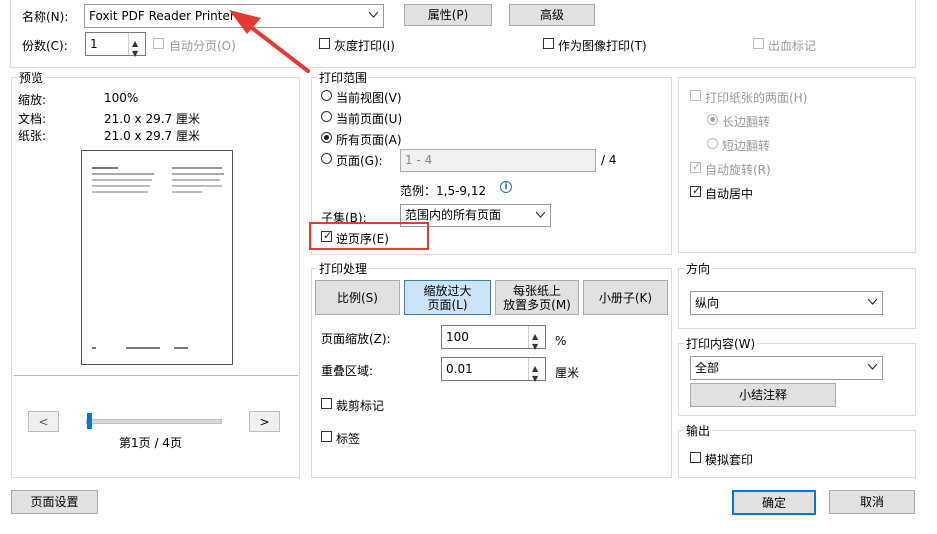 The width and height of the screenshot is (937, 534). Describe the element at coordinates (695, 457) in the screenshot. I see `simulate-overprint-checkbox` at that location.